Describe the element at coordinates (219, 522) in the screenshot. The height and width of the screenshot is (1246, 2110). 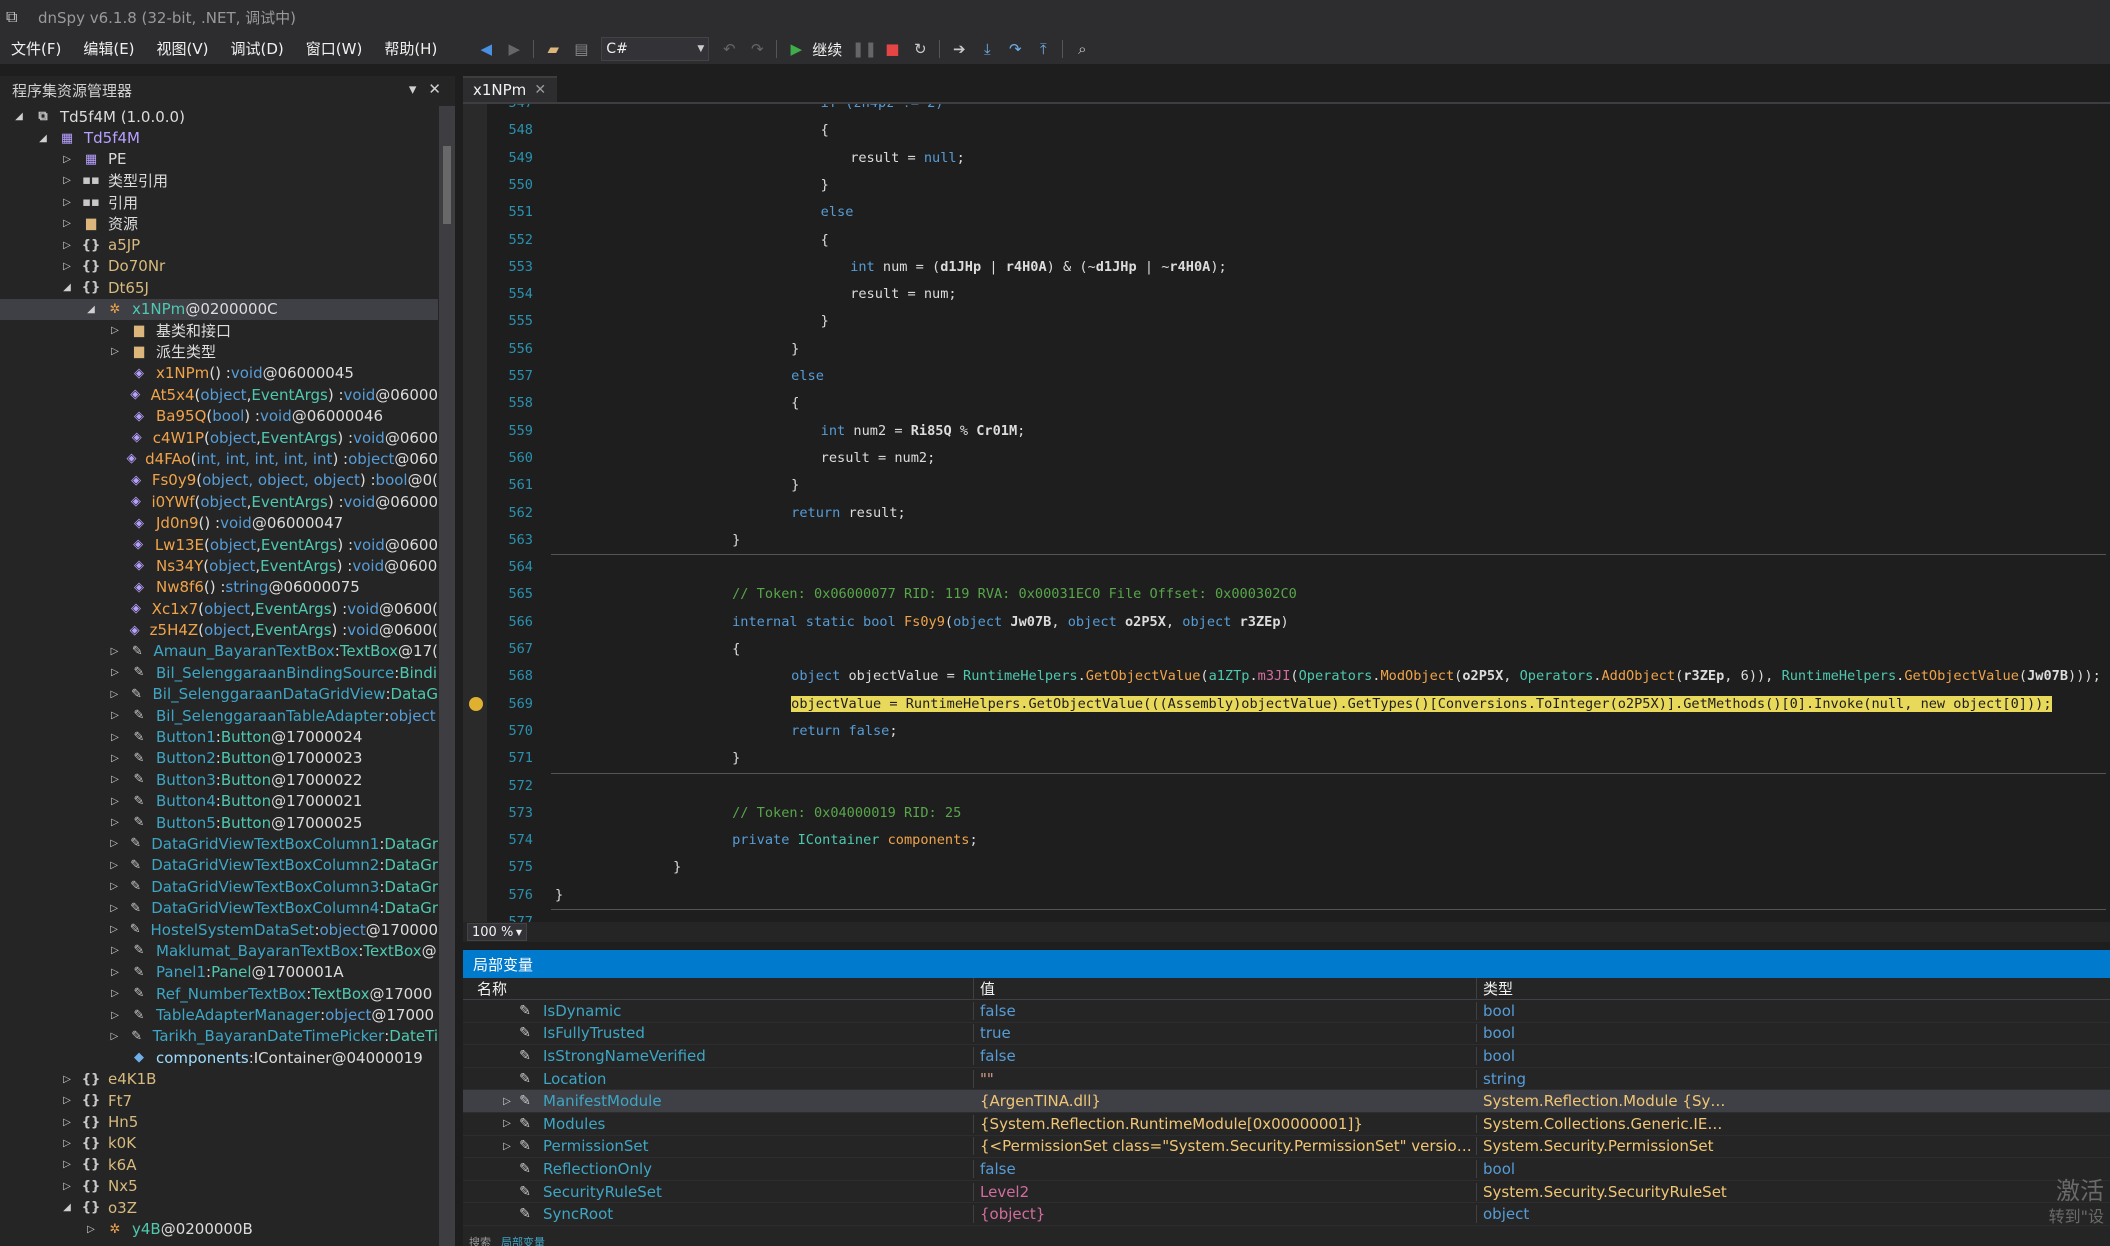
I see `tree-node: ◈ Jd0n9() : void @06000047` at that location.